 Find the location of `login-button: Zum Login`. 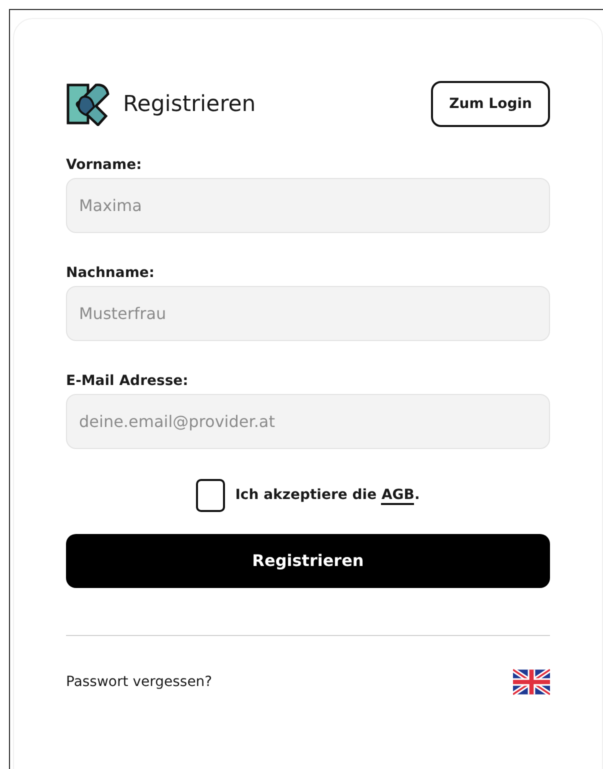

login-button: Zum Login is located at coordinates (490, 104).